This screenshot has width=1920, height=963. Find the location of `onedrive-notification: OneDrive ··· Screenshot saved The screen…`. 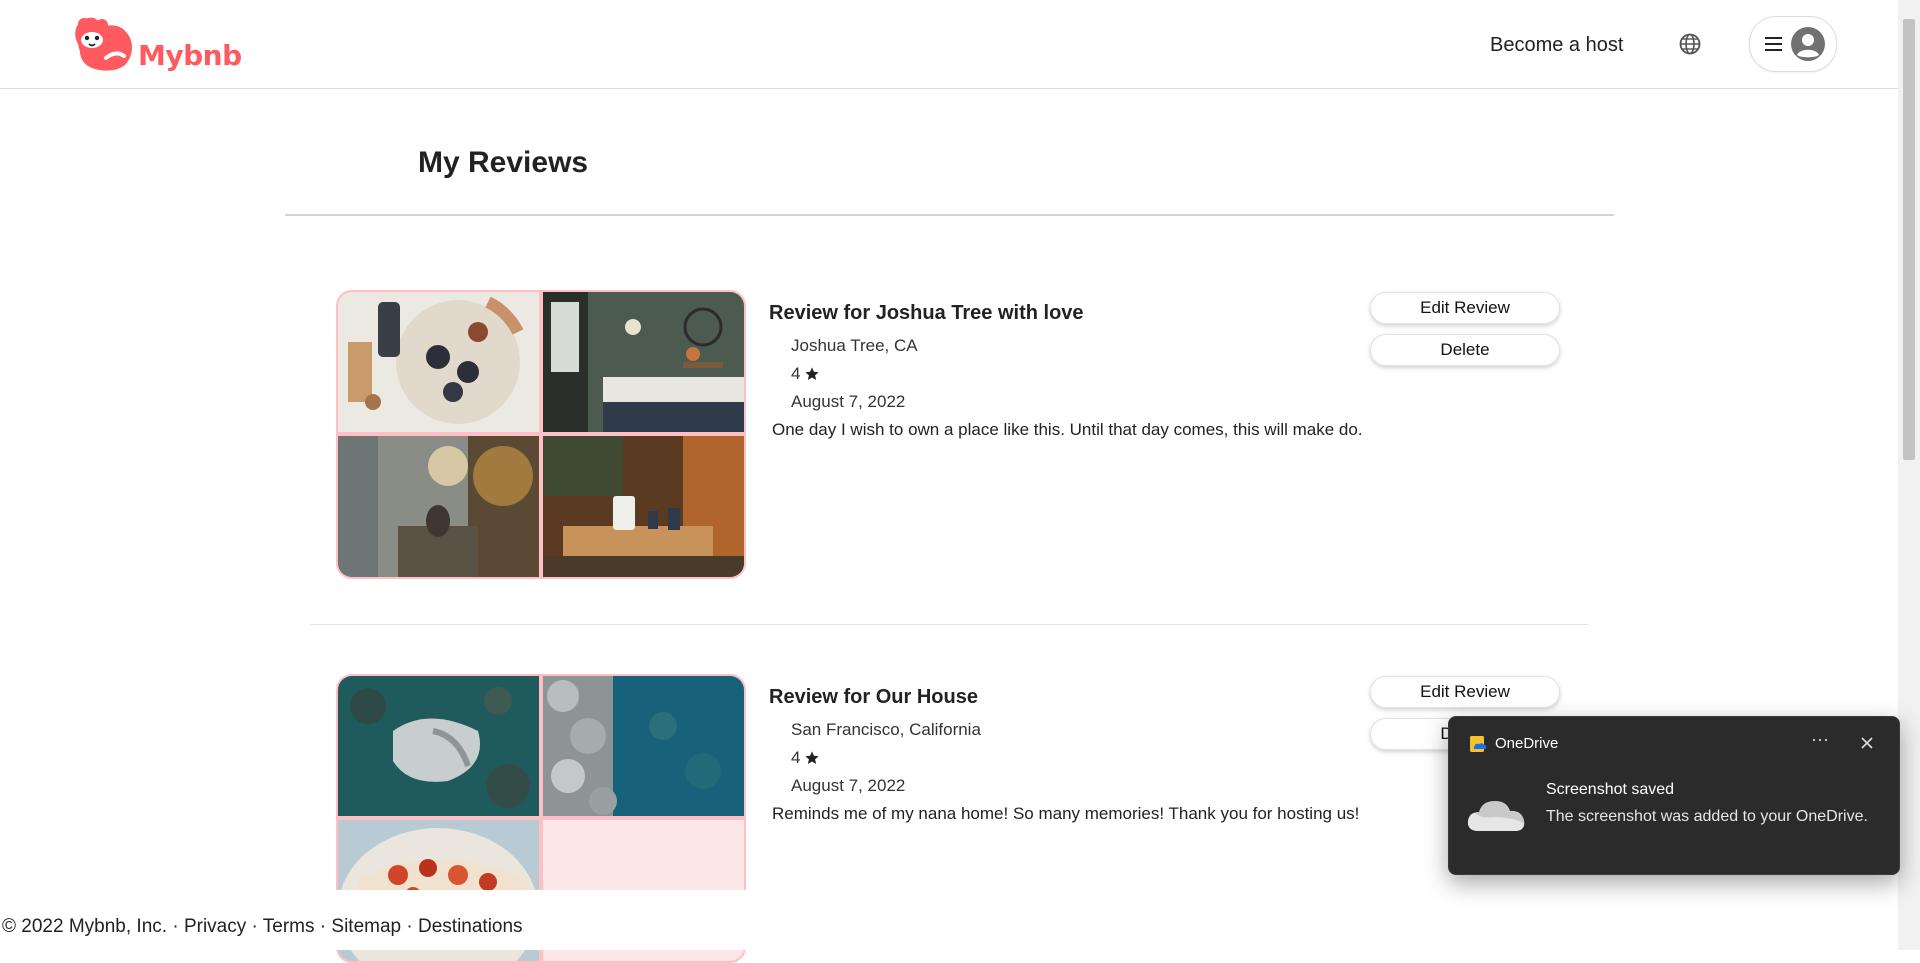

onedrive-notification: OneDrive ··· Screenshot saved The screen… is located at coordinates (1674, 795).